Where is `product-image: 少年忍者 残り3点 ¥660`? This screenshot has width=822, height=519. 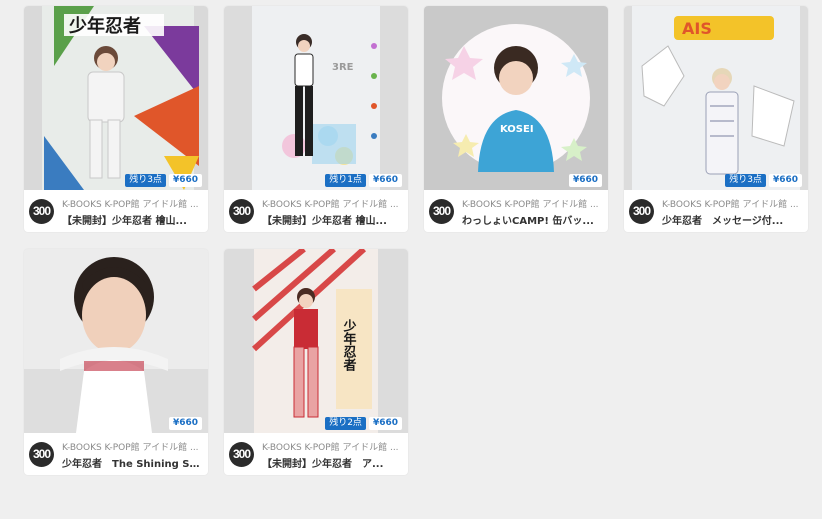 product-image: 少年忍者 残り3点 ¥660 is located at coordinates (116, 98).